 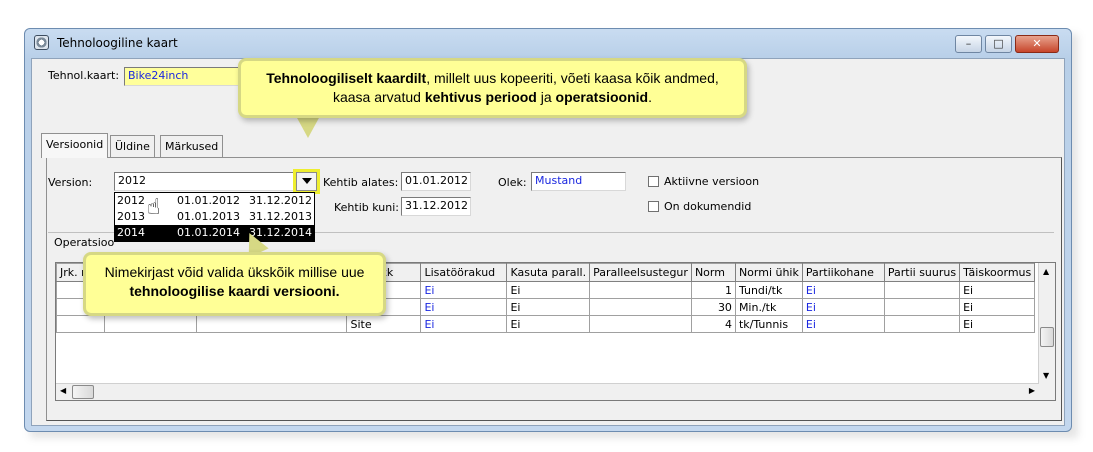 I want to click on title-bar: Tehnoloogiline kaart – □ ✕, so click(x=548, y=43).